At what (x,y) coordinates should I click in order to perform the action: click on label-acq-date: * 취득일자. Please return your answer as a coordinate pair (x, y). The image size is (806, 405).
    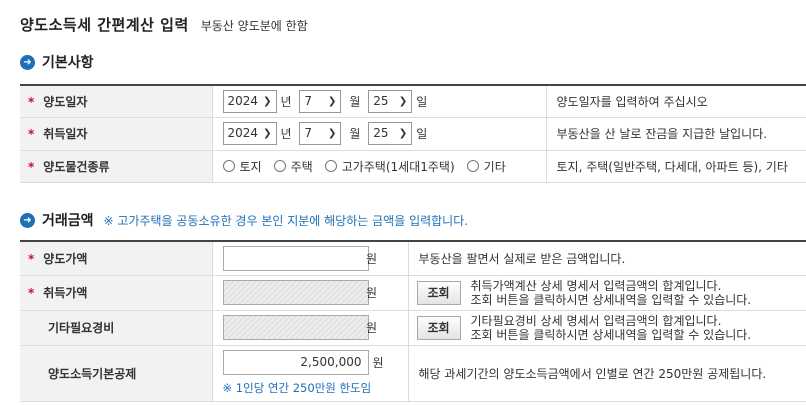
    Looking at the image, I should click on (116, 134).